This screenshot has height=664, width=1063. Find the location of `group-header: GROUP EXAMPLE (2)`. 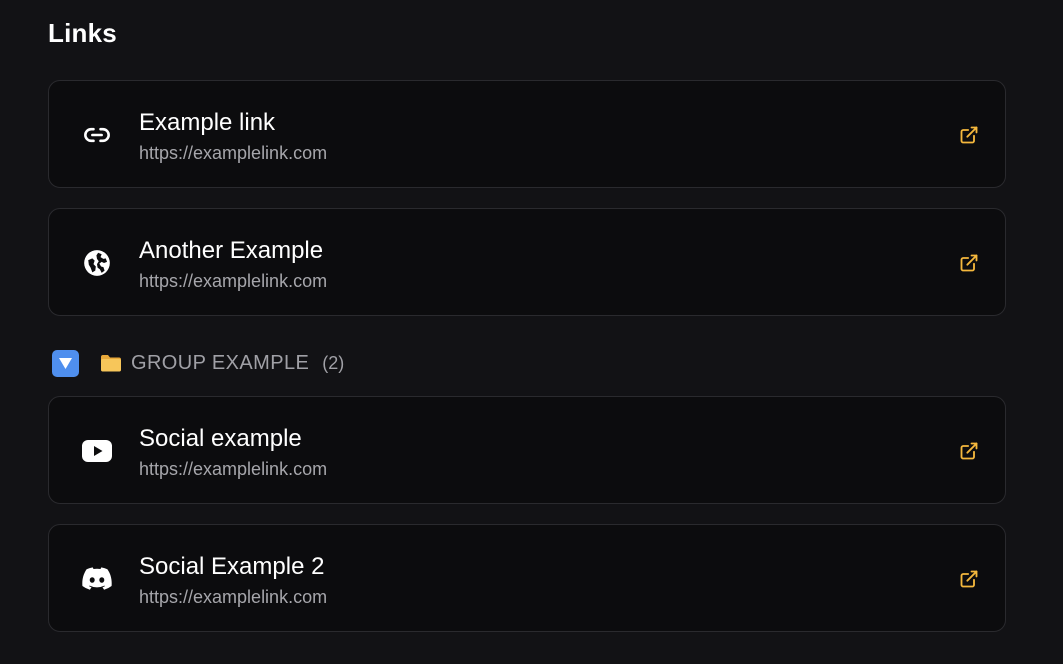

group-header: GROUP EXAMPLE (2) is located at coordinates (198, 363).